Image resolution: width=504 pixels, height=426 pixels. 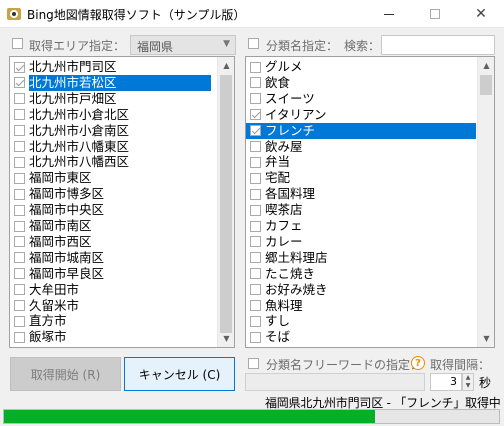 I want to click on category-list-item: グルメ, so click(x=361, y=67).